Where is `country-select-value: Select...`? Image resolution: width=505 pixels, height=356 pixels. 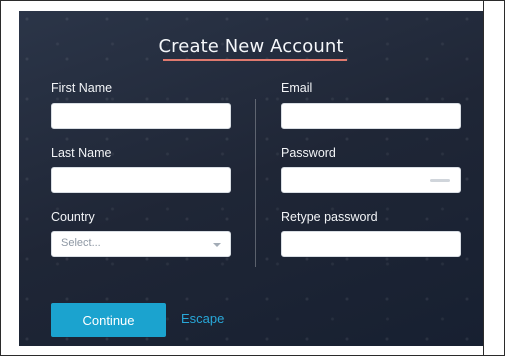 country-select-value: Select... is located at coordinates (81, 243).